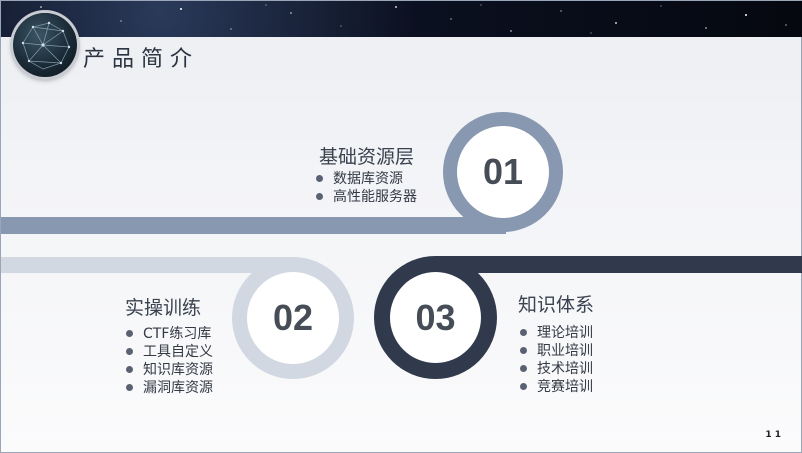 Image resolution: width=802 pixels, height=453 pixels. Describe the element at coordinates (293, 318) in the screenshot. I see `section-02-number: 02` at that location.